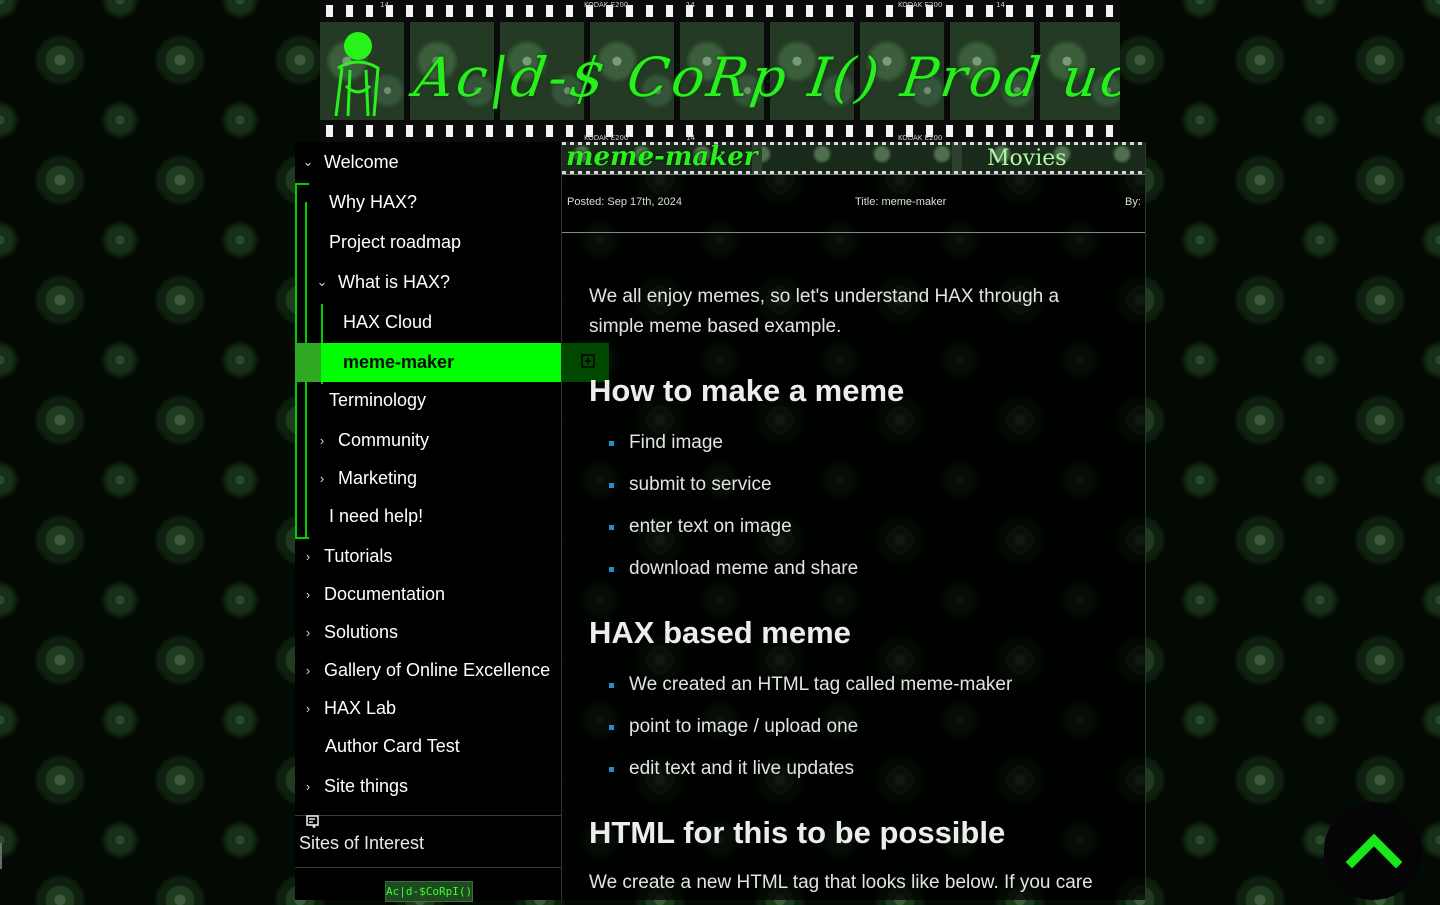  I want to click on list-item: We created an HTML tag called meme-maker, so click(810, 693).